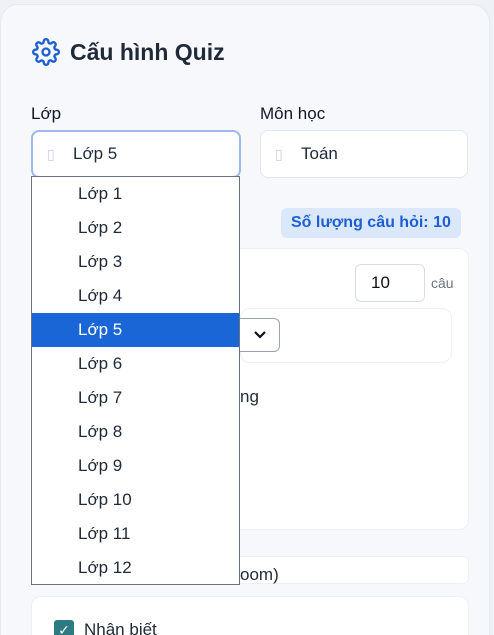 Image resolution: width=494 pixels, height=635 pixels. I want to click on dropdown-option: Lớp 3, so click(135, 262).